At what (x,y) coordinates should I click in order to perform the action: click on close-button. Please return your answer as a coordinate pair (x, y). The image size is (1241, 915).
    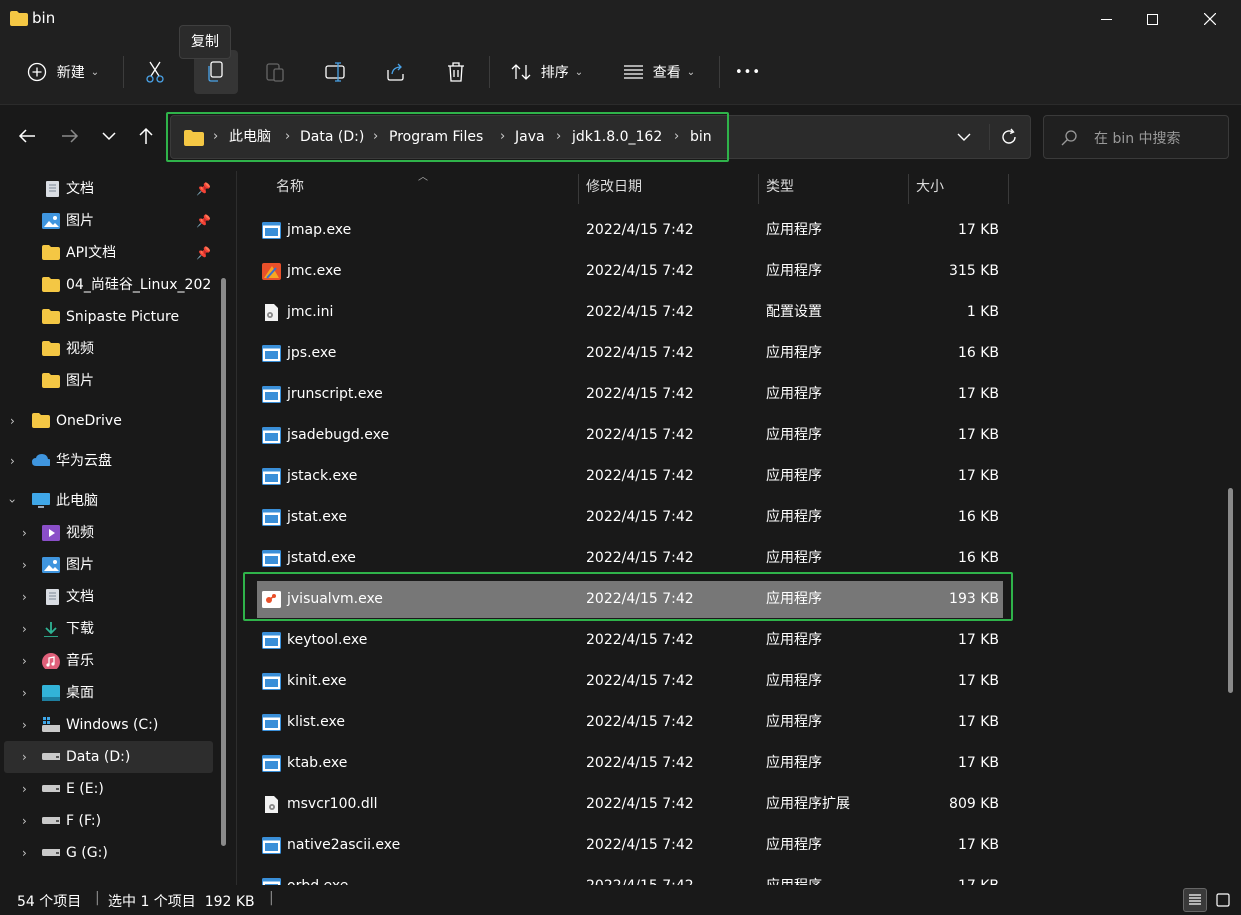
    Looking at the image, I should click on (1210, 19).